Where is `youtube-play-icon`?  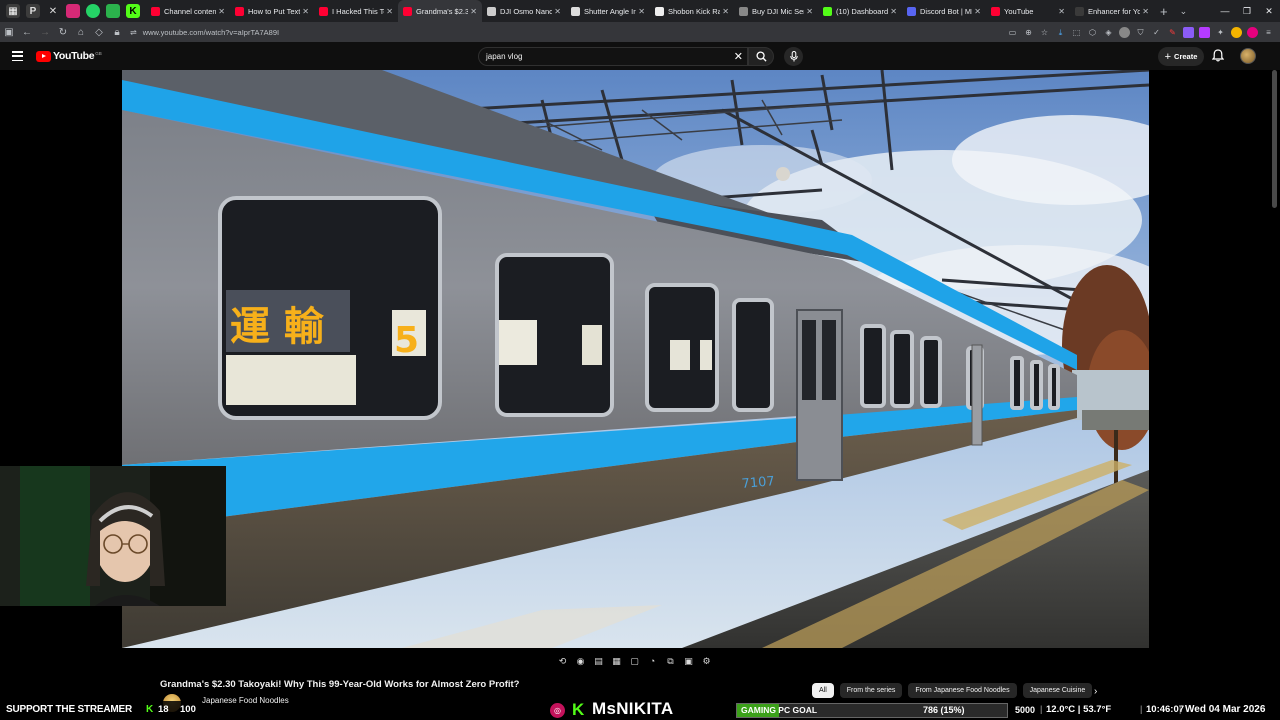 youtube-play-icon is located at coordinates (43, 56).